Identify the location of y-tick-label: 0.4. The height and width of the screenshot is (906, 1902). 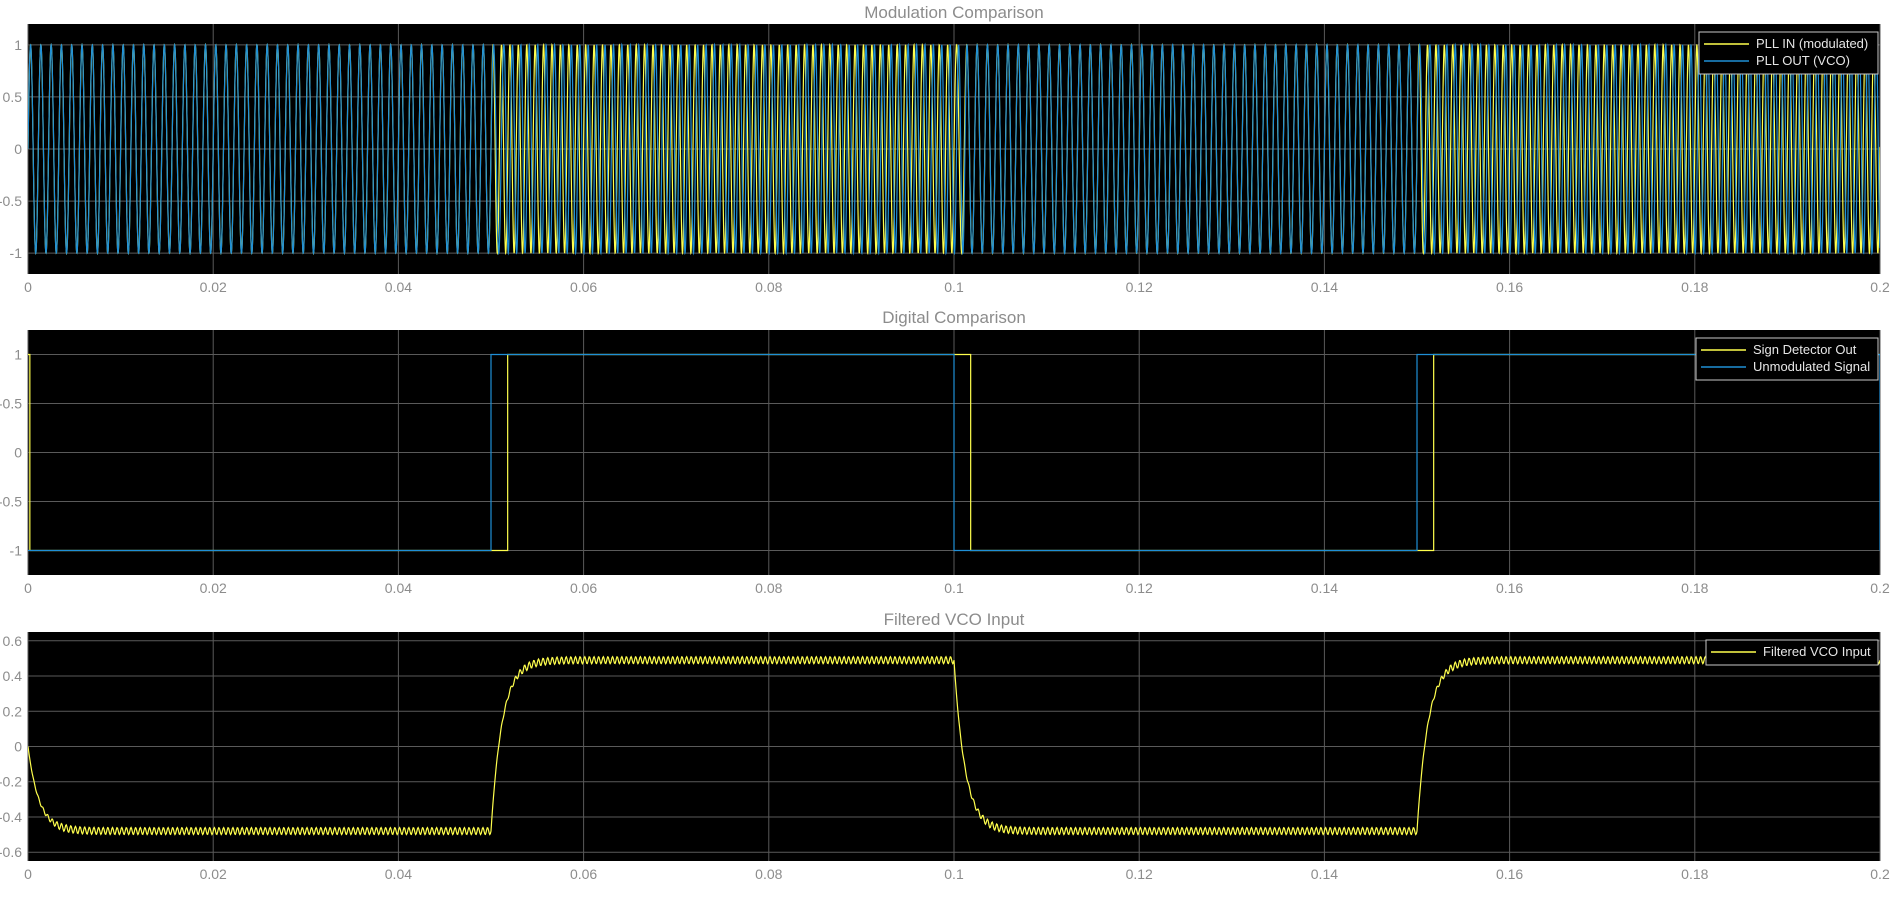
(13, 676).